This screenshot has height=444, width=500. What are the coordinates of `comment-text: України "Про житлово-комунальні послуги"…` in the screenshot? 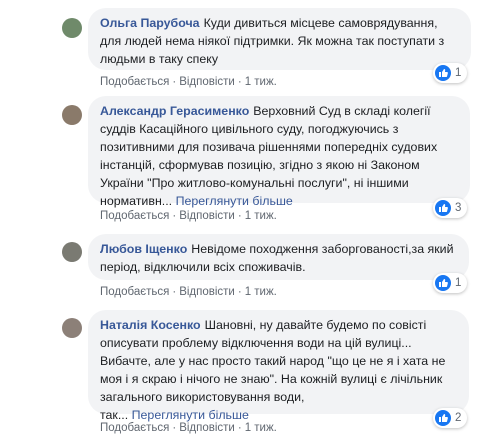 It's located at (254, 183).